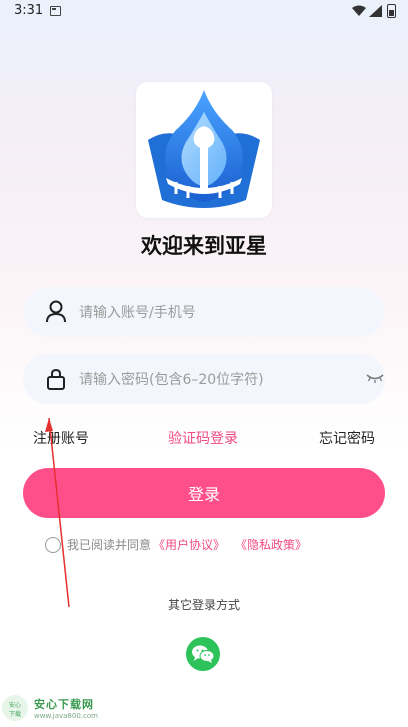  I want to click on app-logo-graphic, so click(204, 149).